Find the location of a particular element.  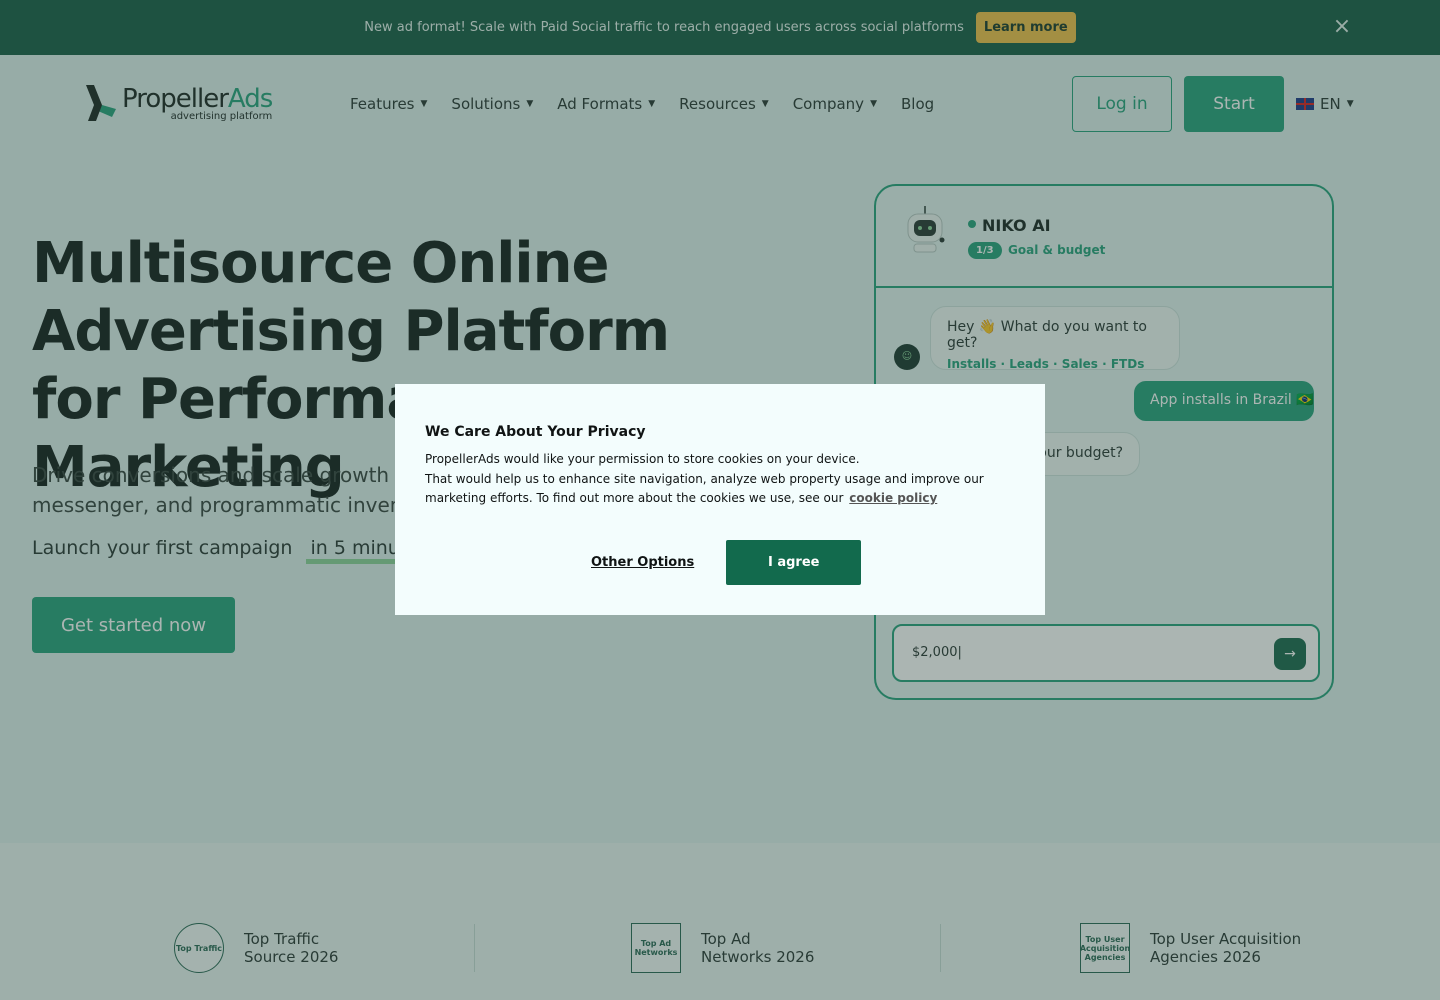

agree-button: I agree is located at coordinates (794, 562).